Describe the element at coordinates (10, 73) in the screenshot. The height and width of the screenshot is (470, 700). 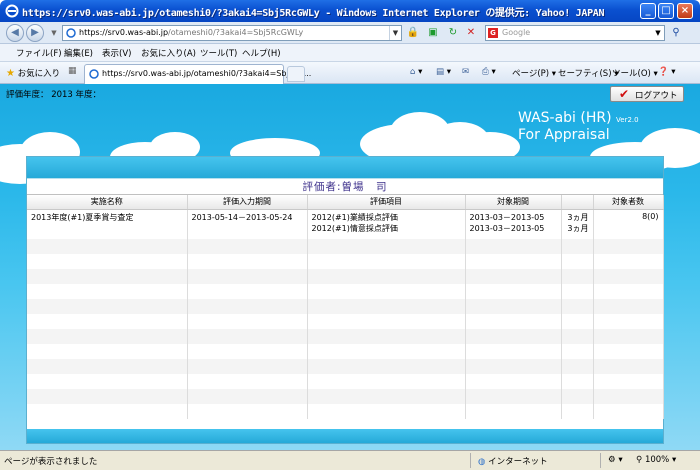
I see `favorites-star-icon: ★` at that location.